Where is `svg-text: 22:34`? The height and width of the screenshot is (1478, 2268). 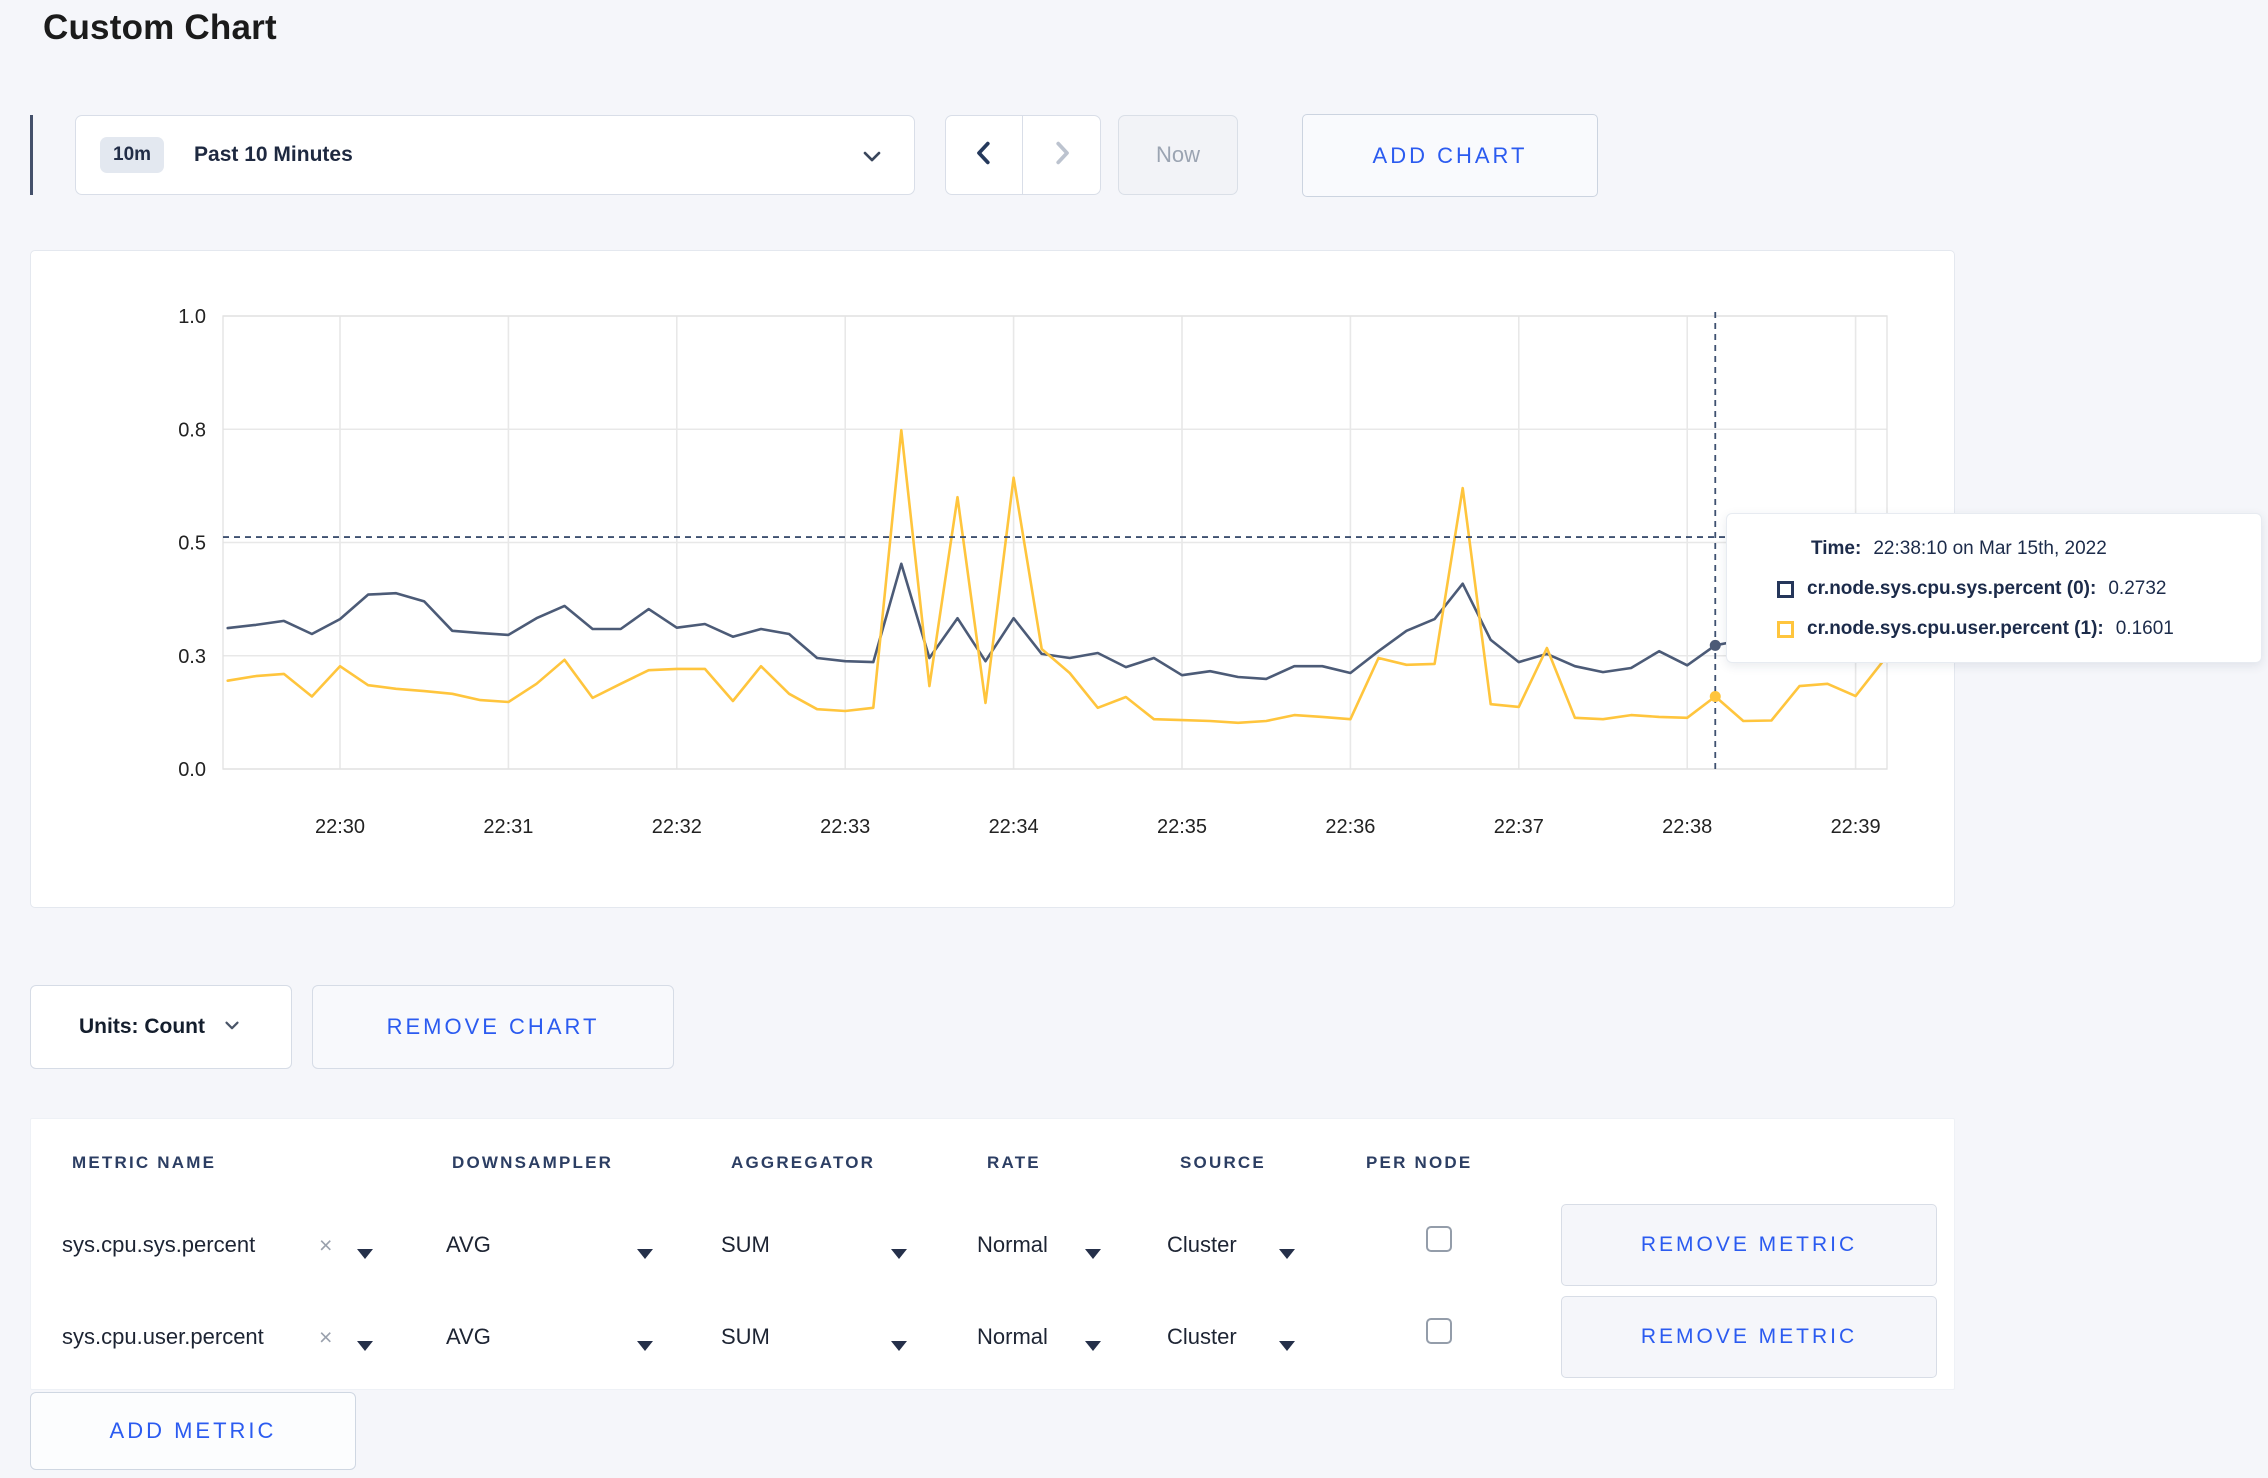
svg-text: 22:34 is located at coordinates (1014, 827).